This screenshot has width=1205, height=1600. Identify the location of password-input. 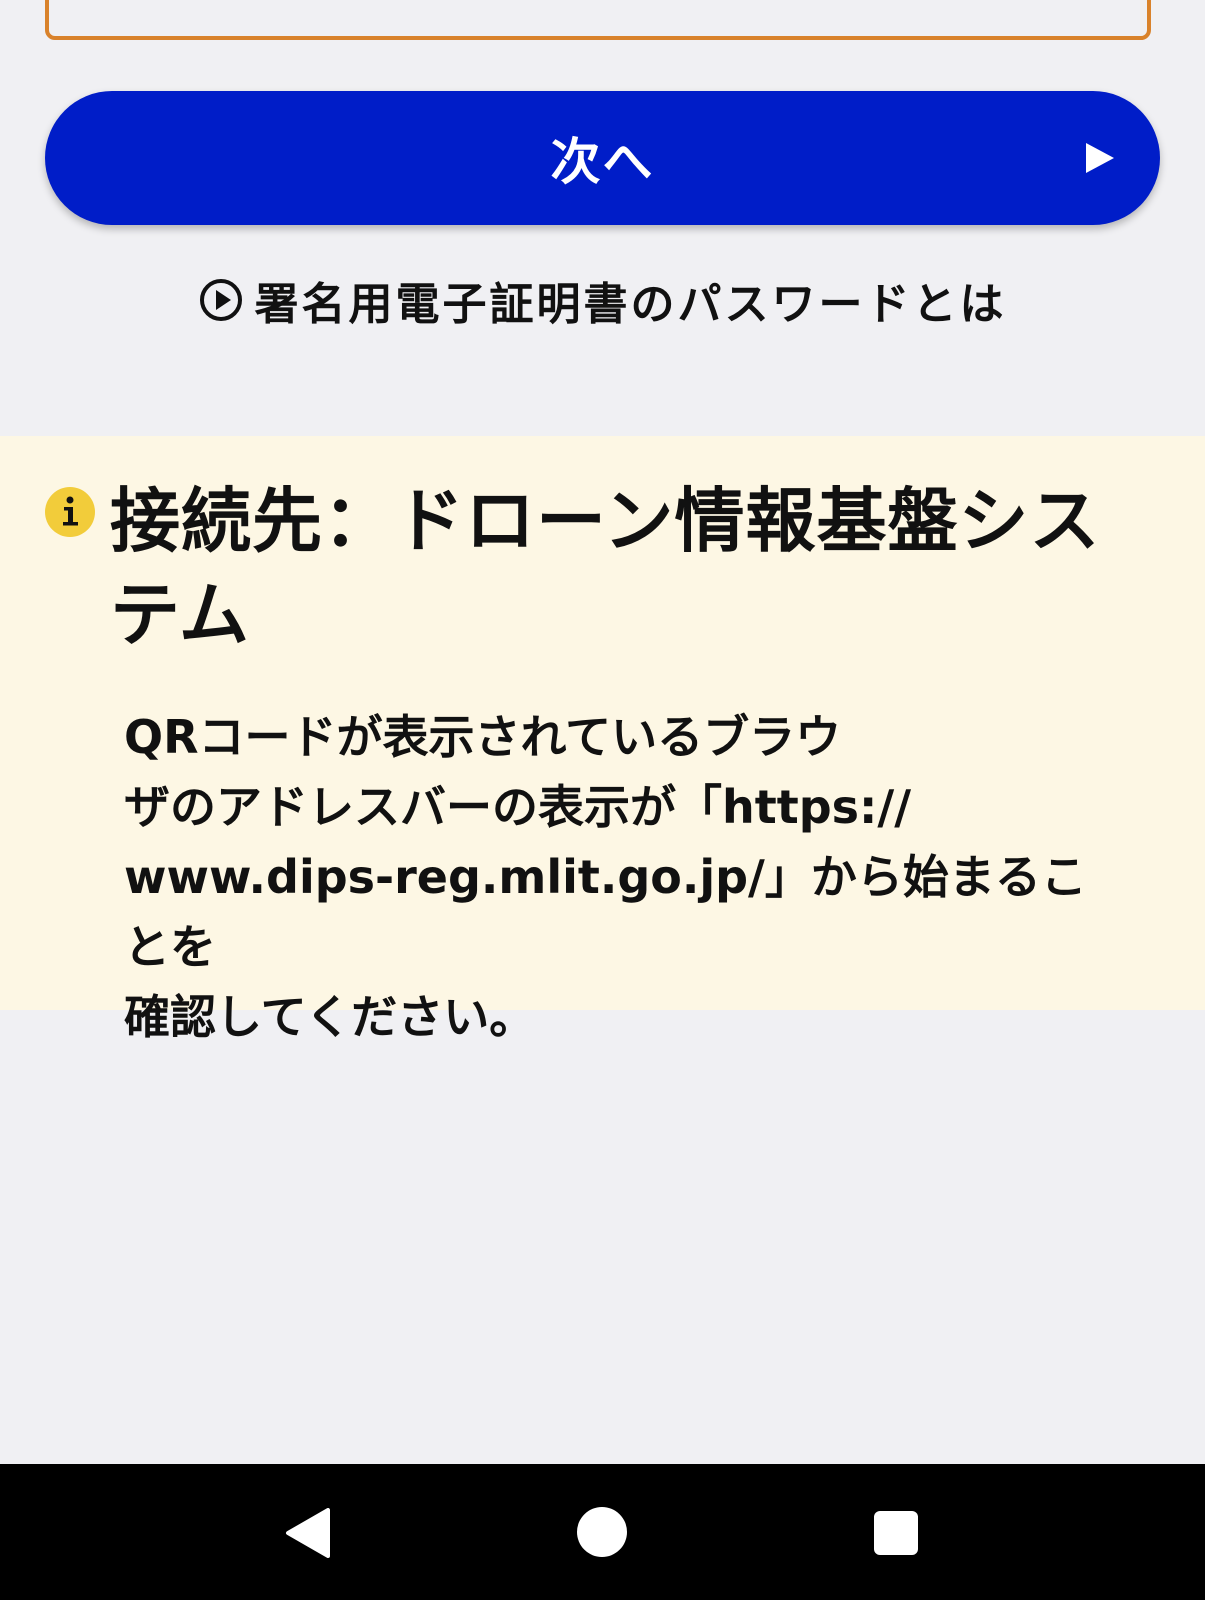
(598, 20).